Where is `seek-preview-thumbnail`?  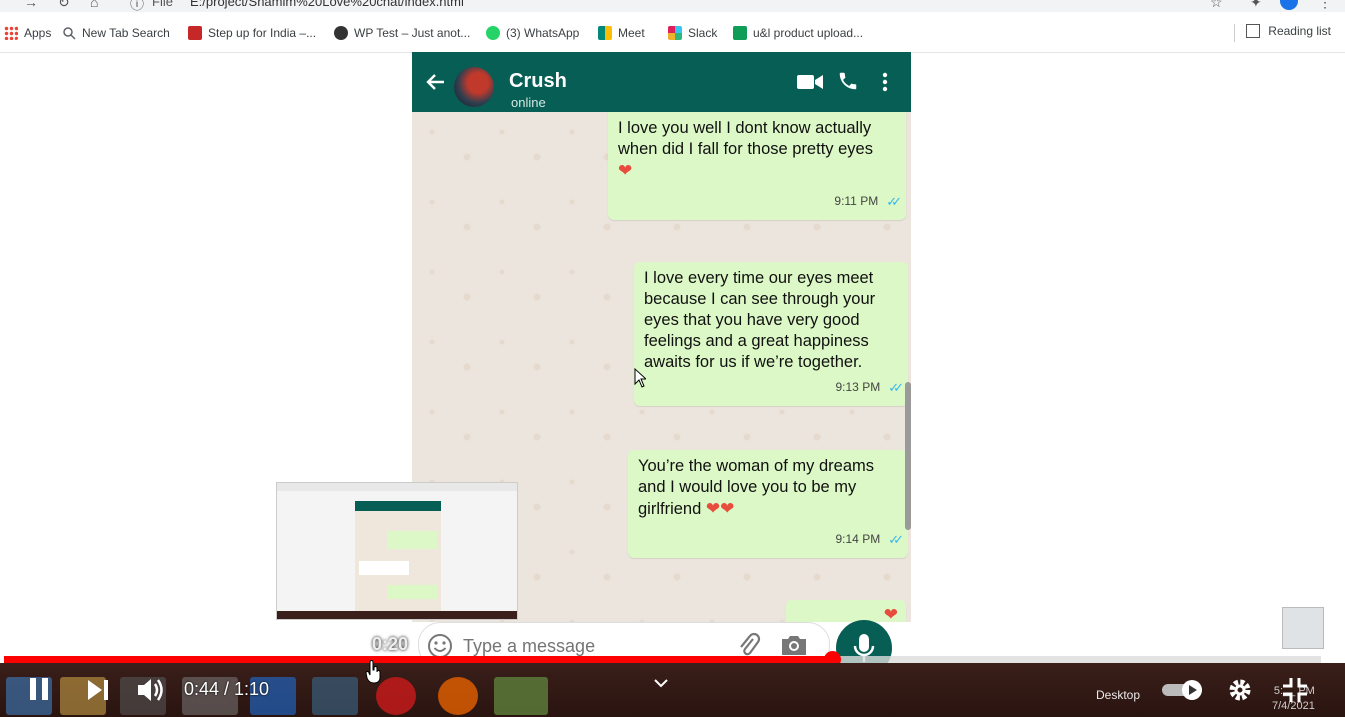 seek-preview-thumbnail is located at coordinates (397, 551).